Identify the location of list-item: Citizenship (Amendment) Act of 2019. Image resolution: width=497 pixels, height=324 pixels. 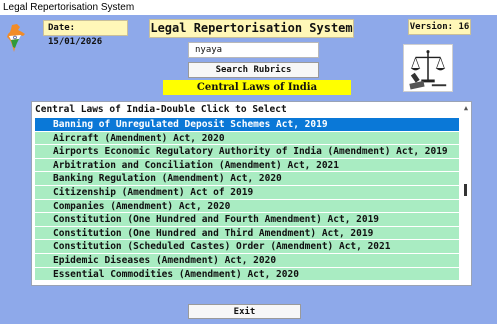
(247, 192).